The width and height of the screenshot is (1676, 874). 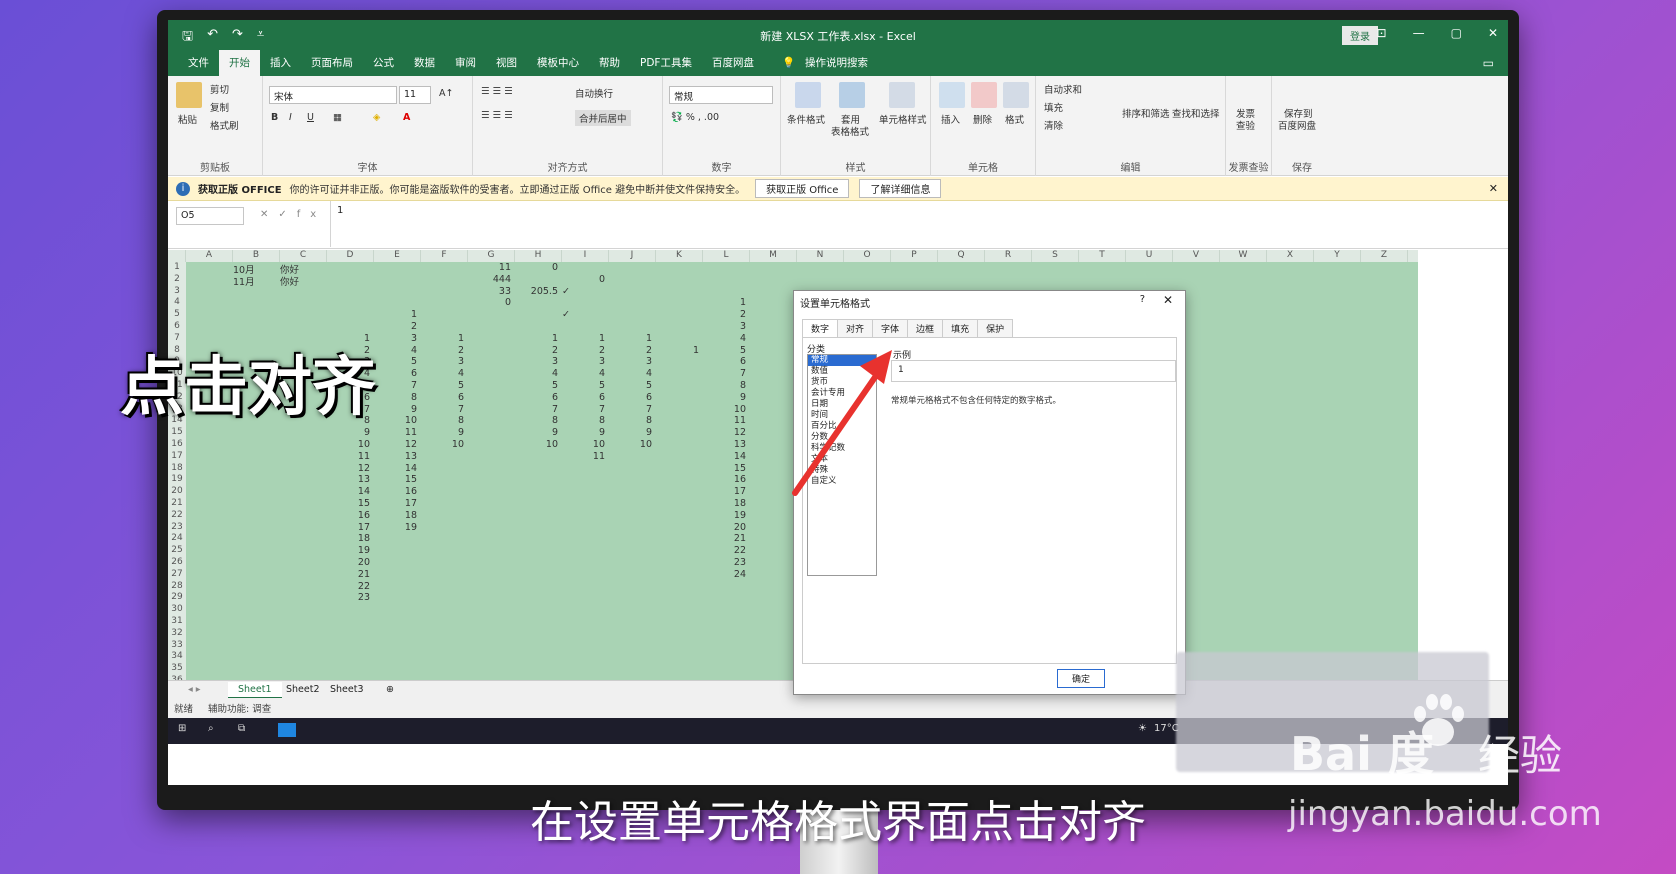 What do you see at coordinates (248, 388) in the screenshot?
I see `step-caption: 点击对齐` at bounding box center [248, 388].